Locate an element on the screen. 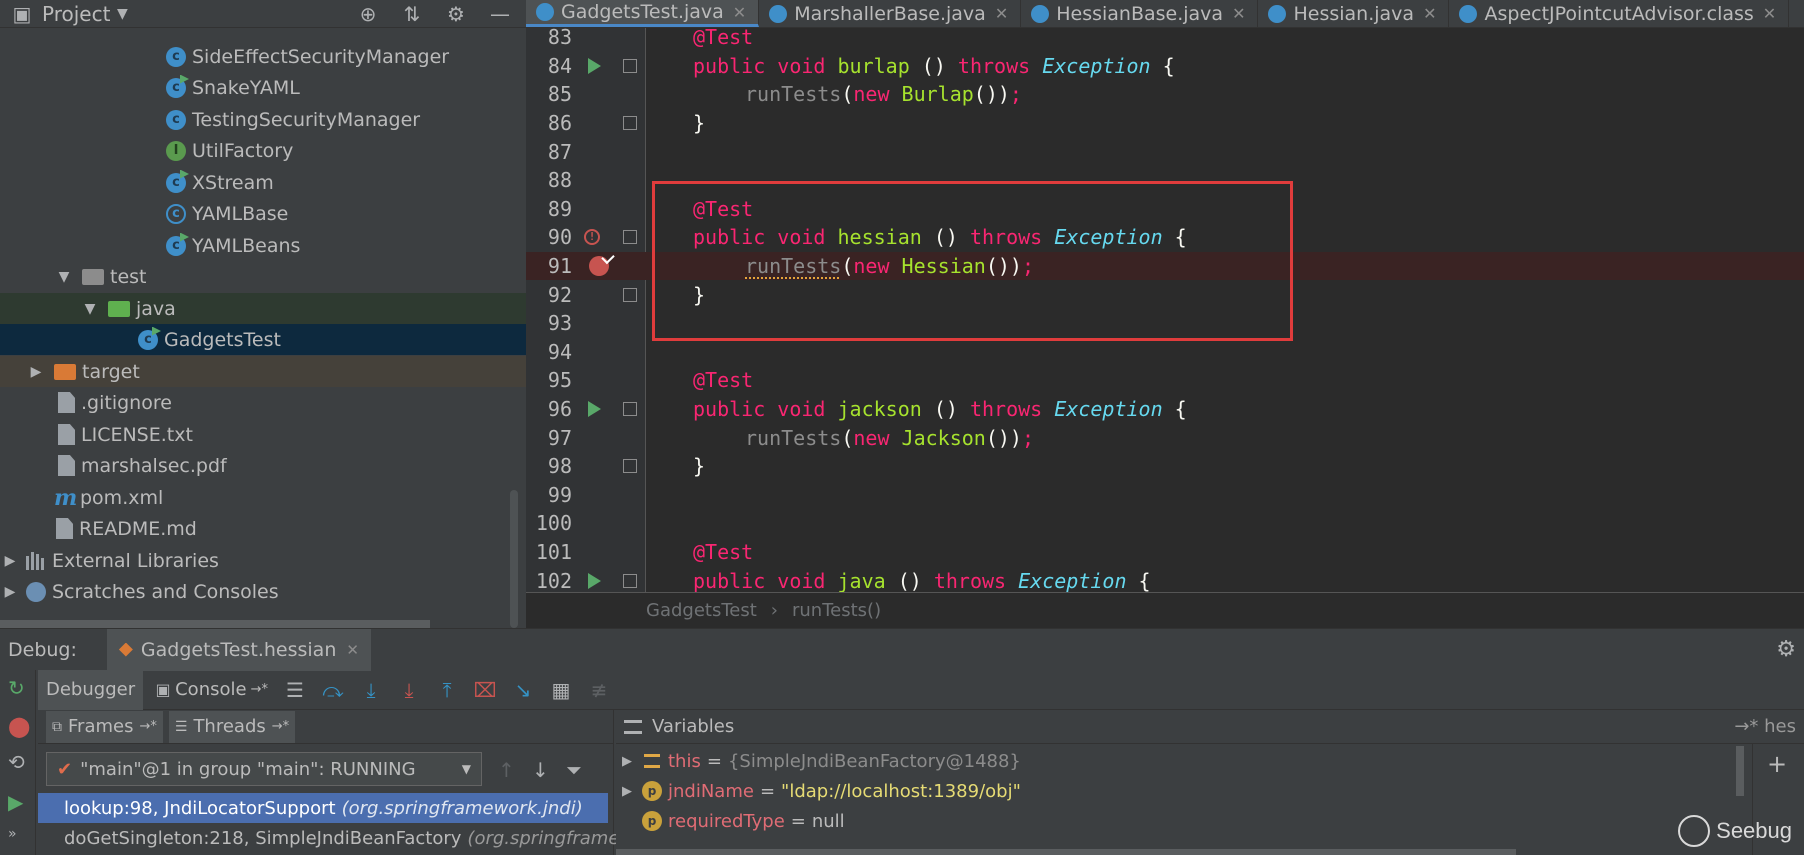  tree-item: .gitignore is located at coordinates (263, 402).